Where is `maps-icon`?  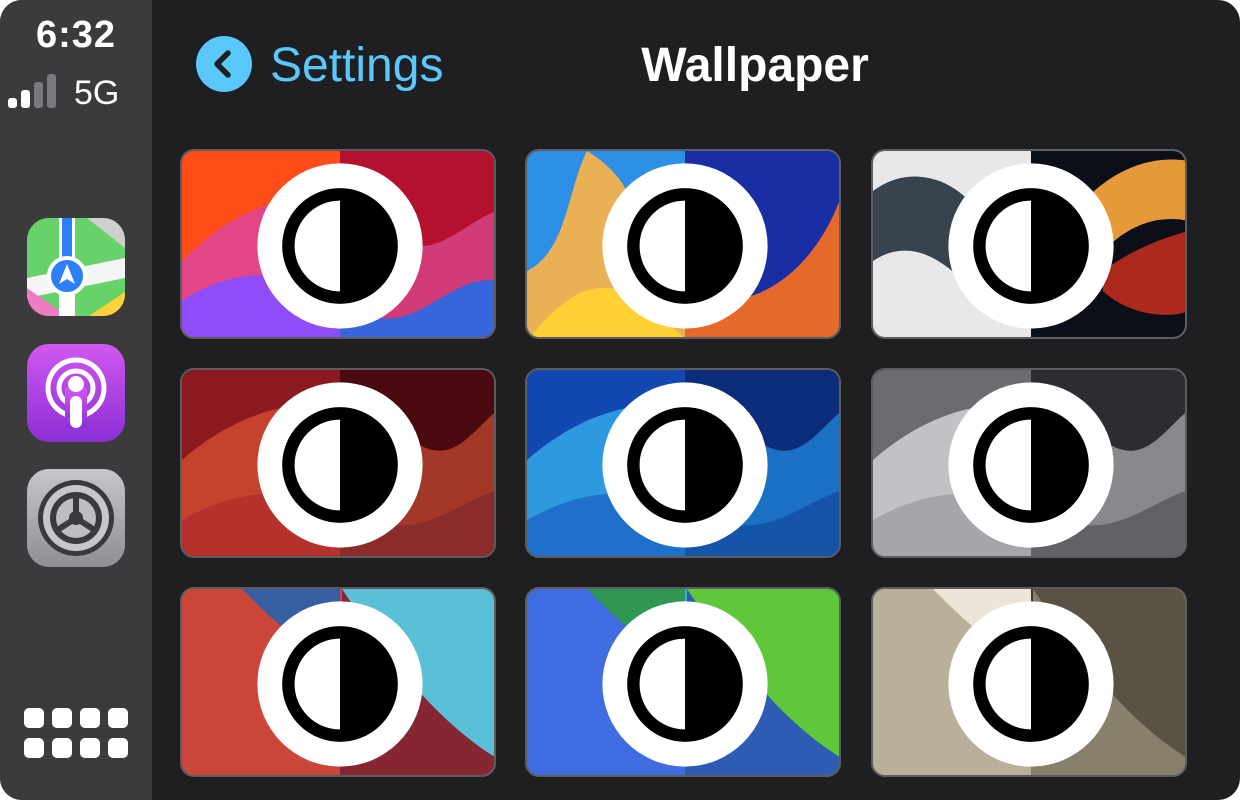
maps-icon is located at coordinates (76, 267).